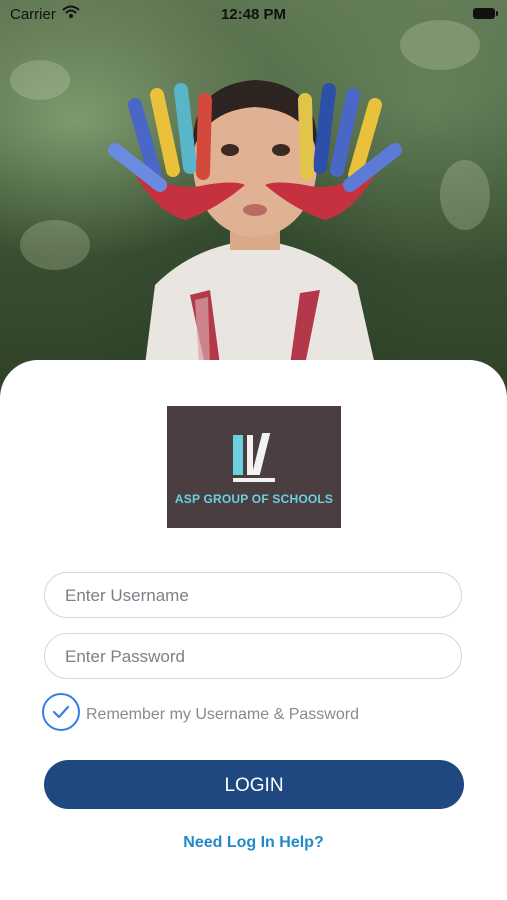  What do you see at coordinates (485, 13) in the screenshot?
I see `battery-icon` at bounding box center [485, 13].